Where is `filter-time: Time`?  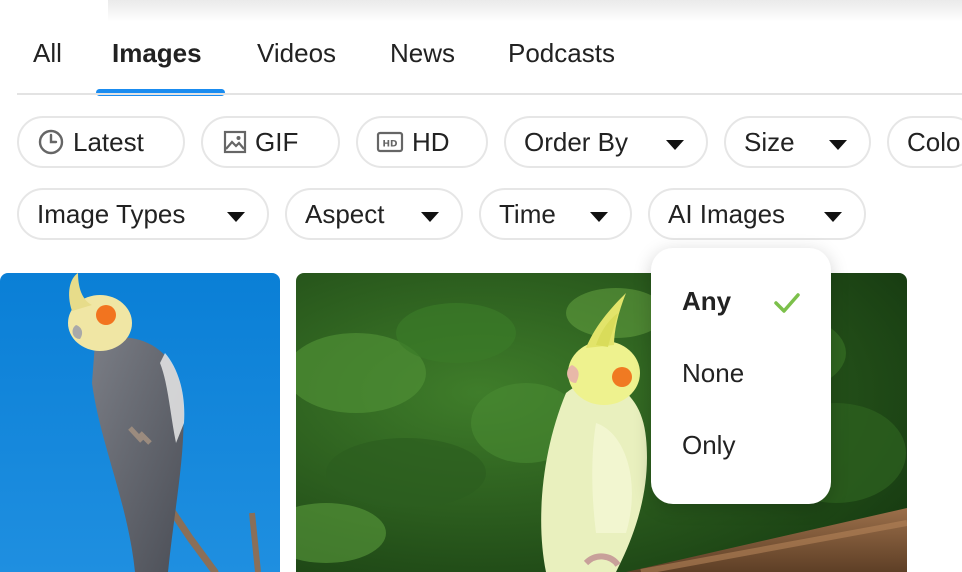 filter-time: Time is located at coordinates (555, 214).